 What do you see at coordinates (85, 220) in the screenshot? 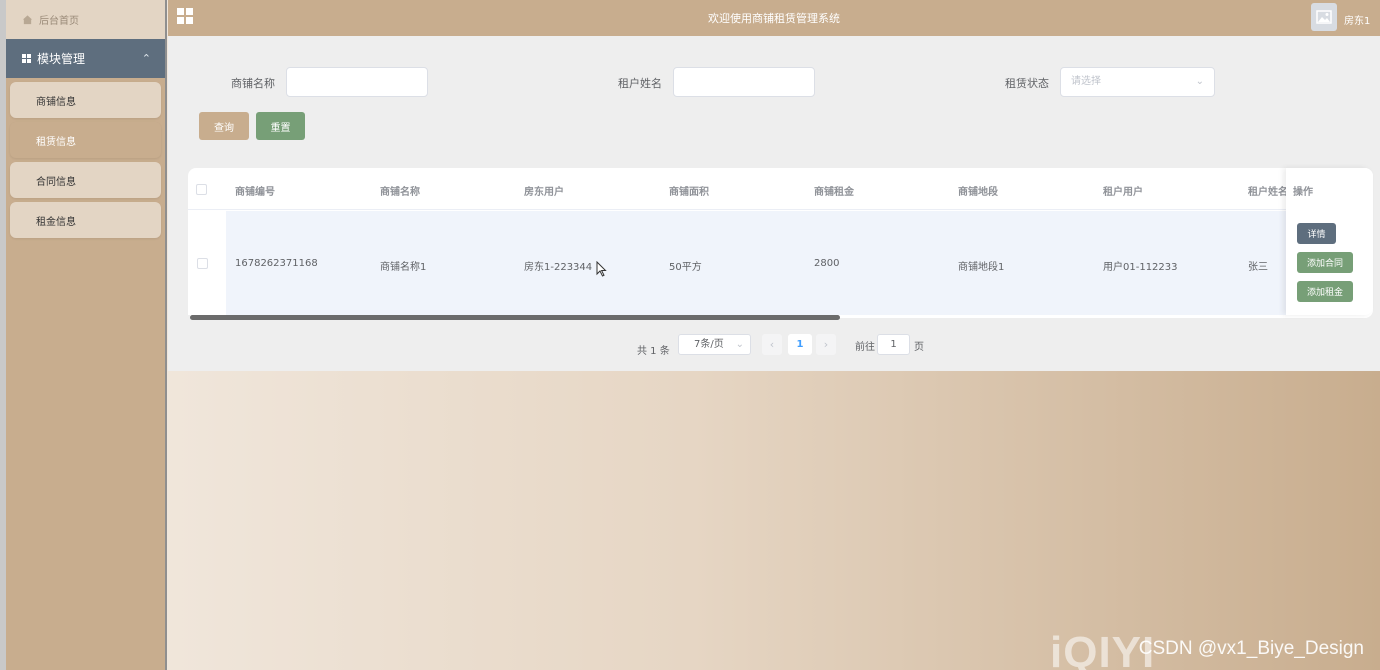
I see `sidebar-item-rent-info: 租金信息` at bounding box center [85, 220].